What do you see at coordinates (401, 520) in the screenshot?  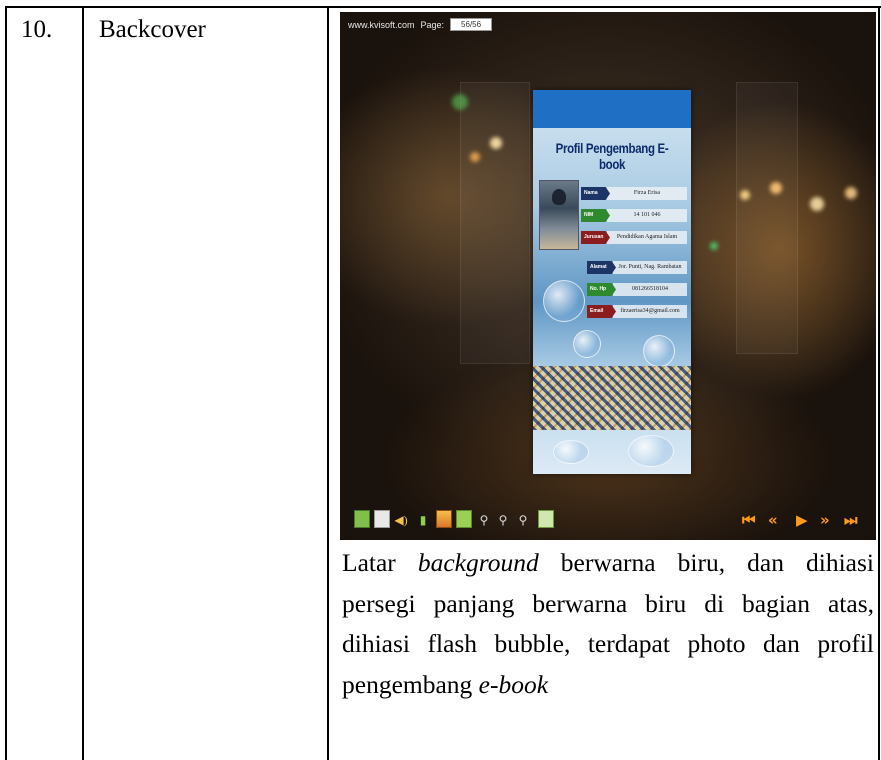 I see `sound-icon: ◀)` at bounding box center [401, 520].